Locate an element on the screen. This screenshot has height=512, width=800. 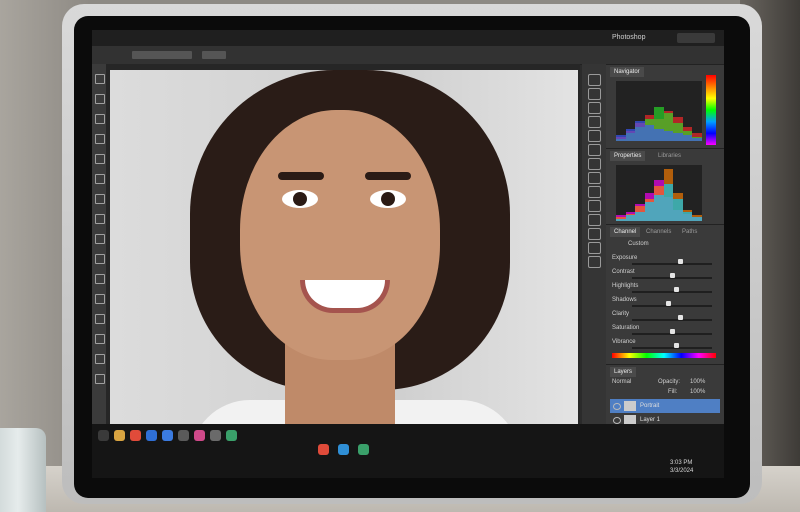
files-icon is located at coordinates (231, 435).